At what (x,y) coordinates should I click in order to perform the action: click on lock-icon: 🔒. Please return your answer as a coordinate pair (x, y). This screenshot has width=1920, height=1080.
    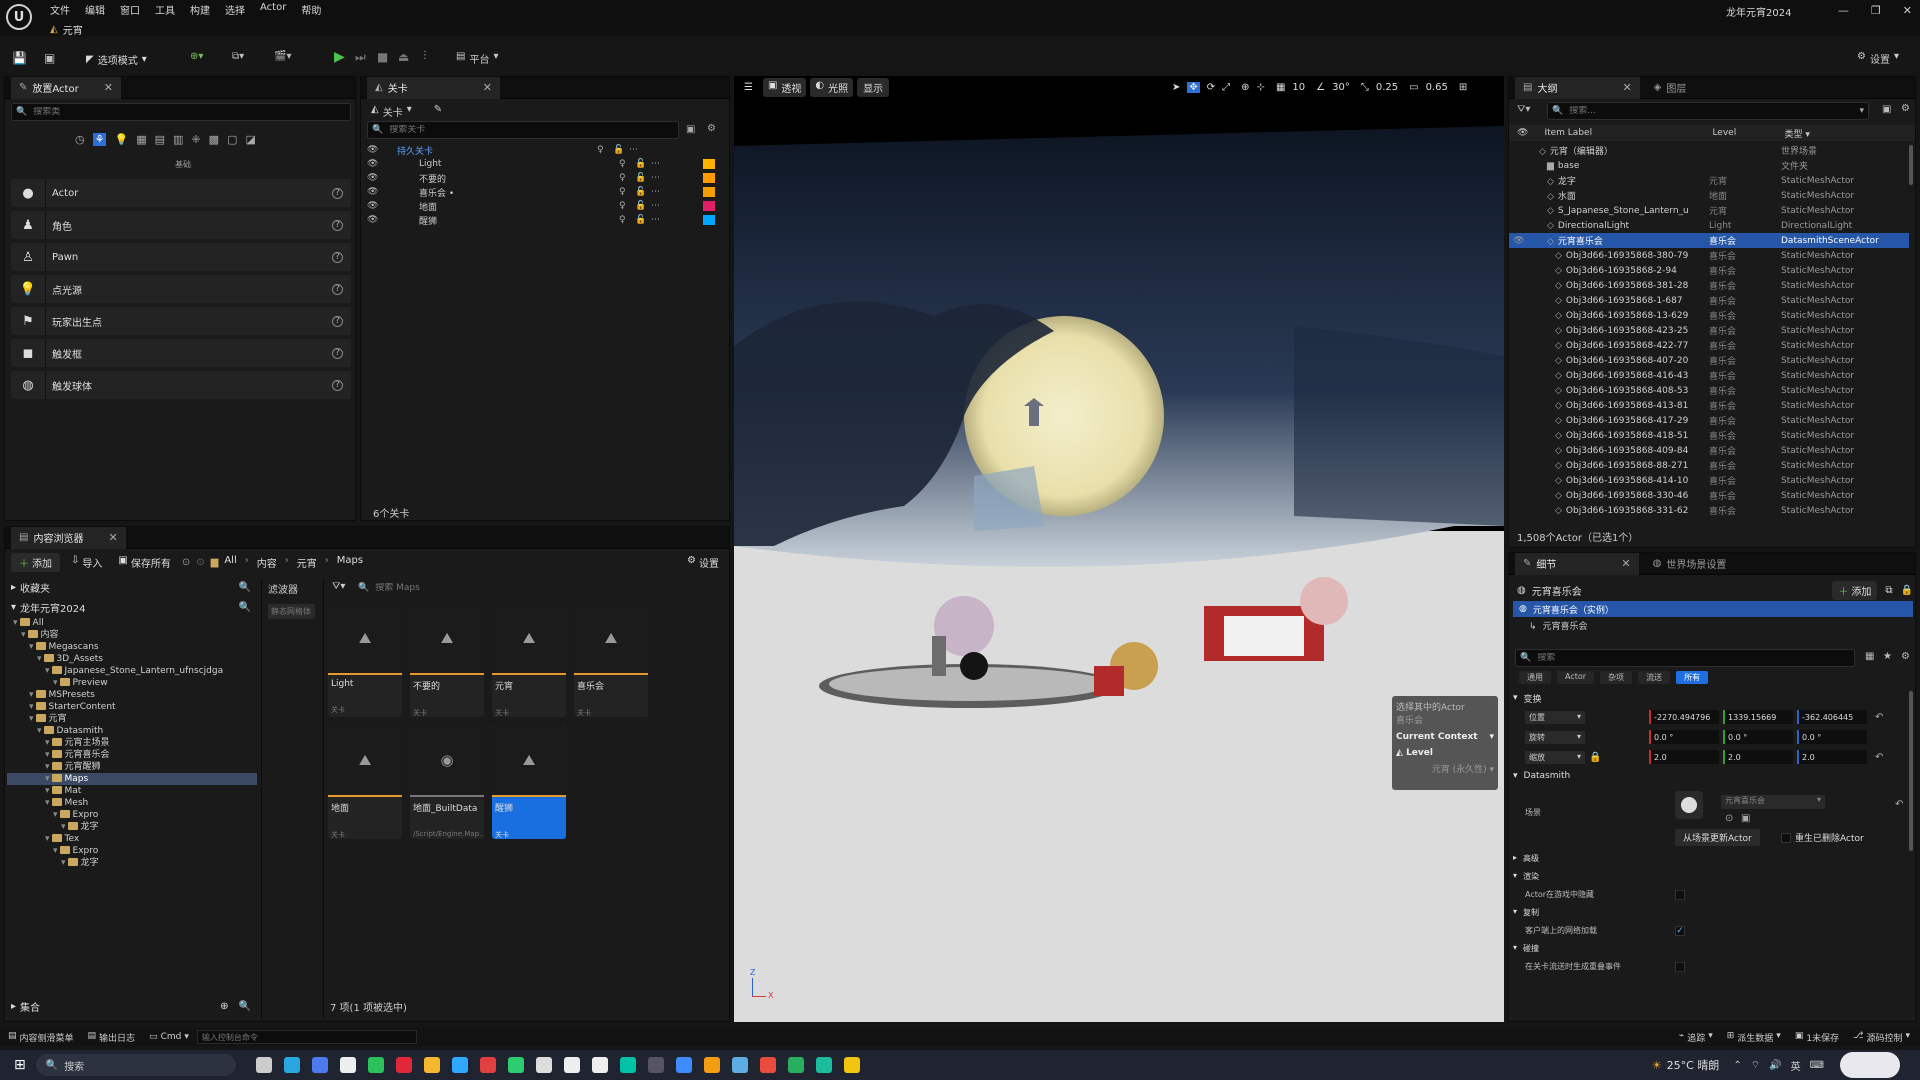
    Looking at the image, I should click on (1617, 757).